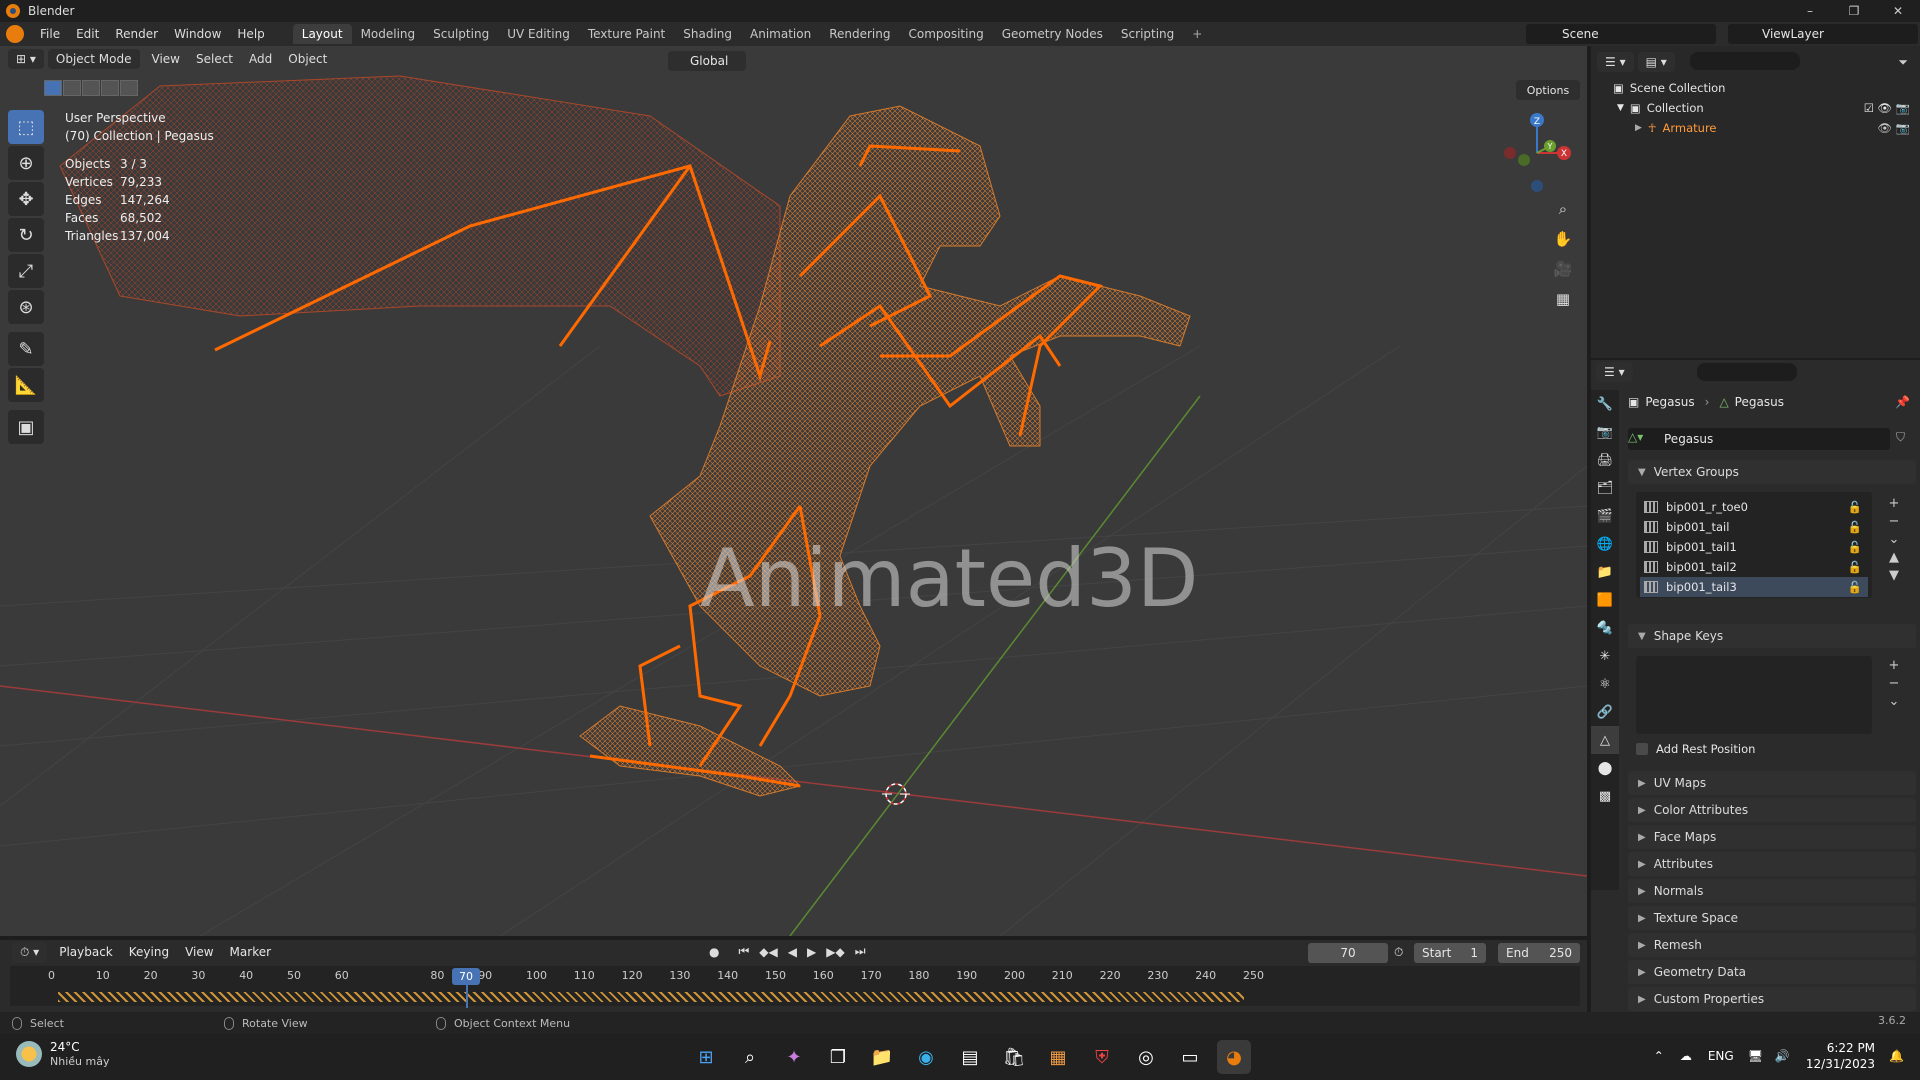 This screenshot has width=1920, height=1080. What do you see at coordinates (1052, 34) in the screenshot?
I see `tab-geometry-nodes: Geometry Nodes` at bounding box center [1052, 34].